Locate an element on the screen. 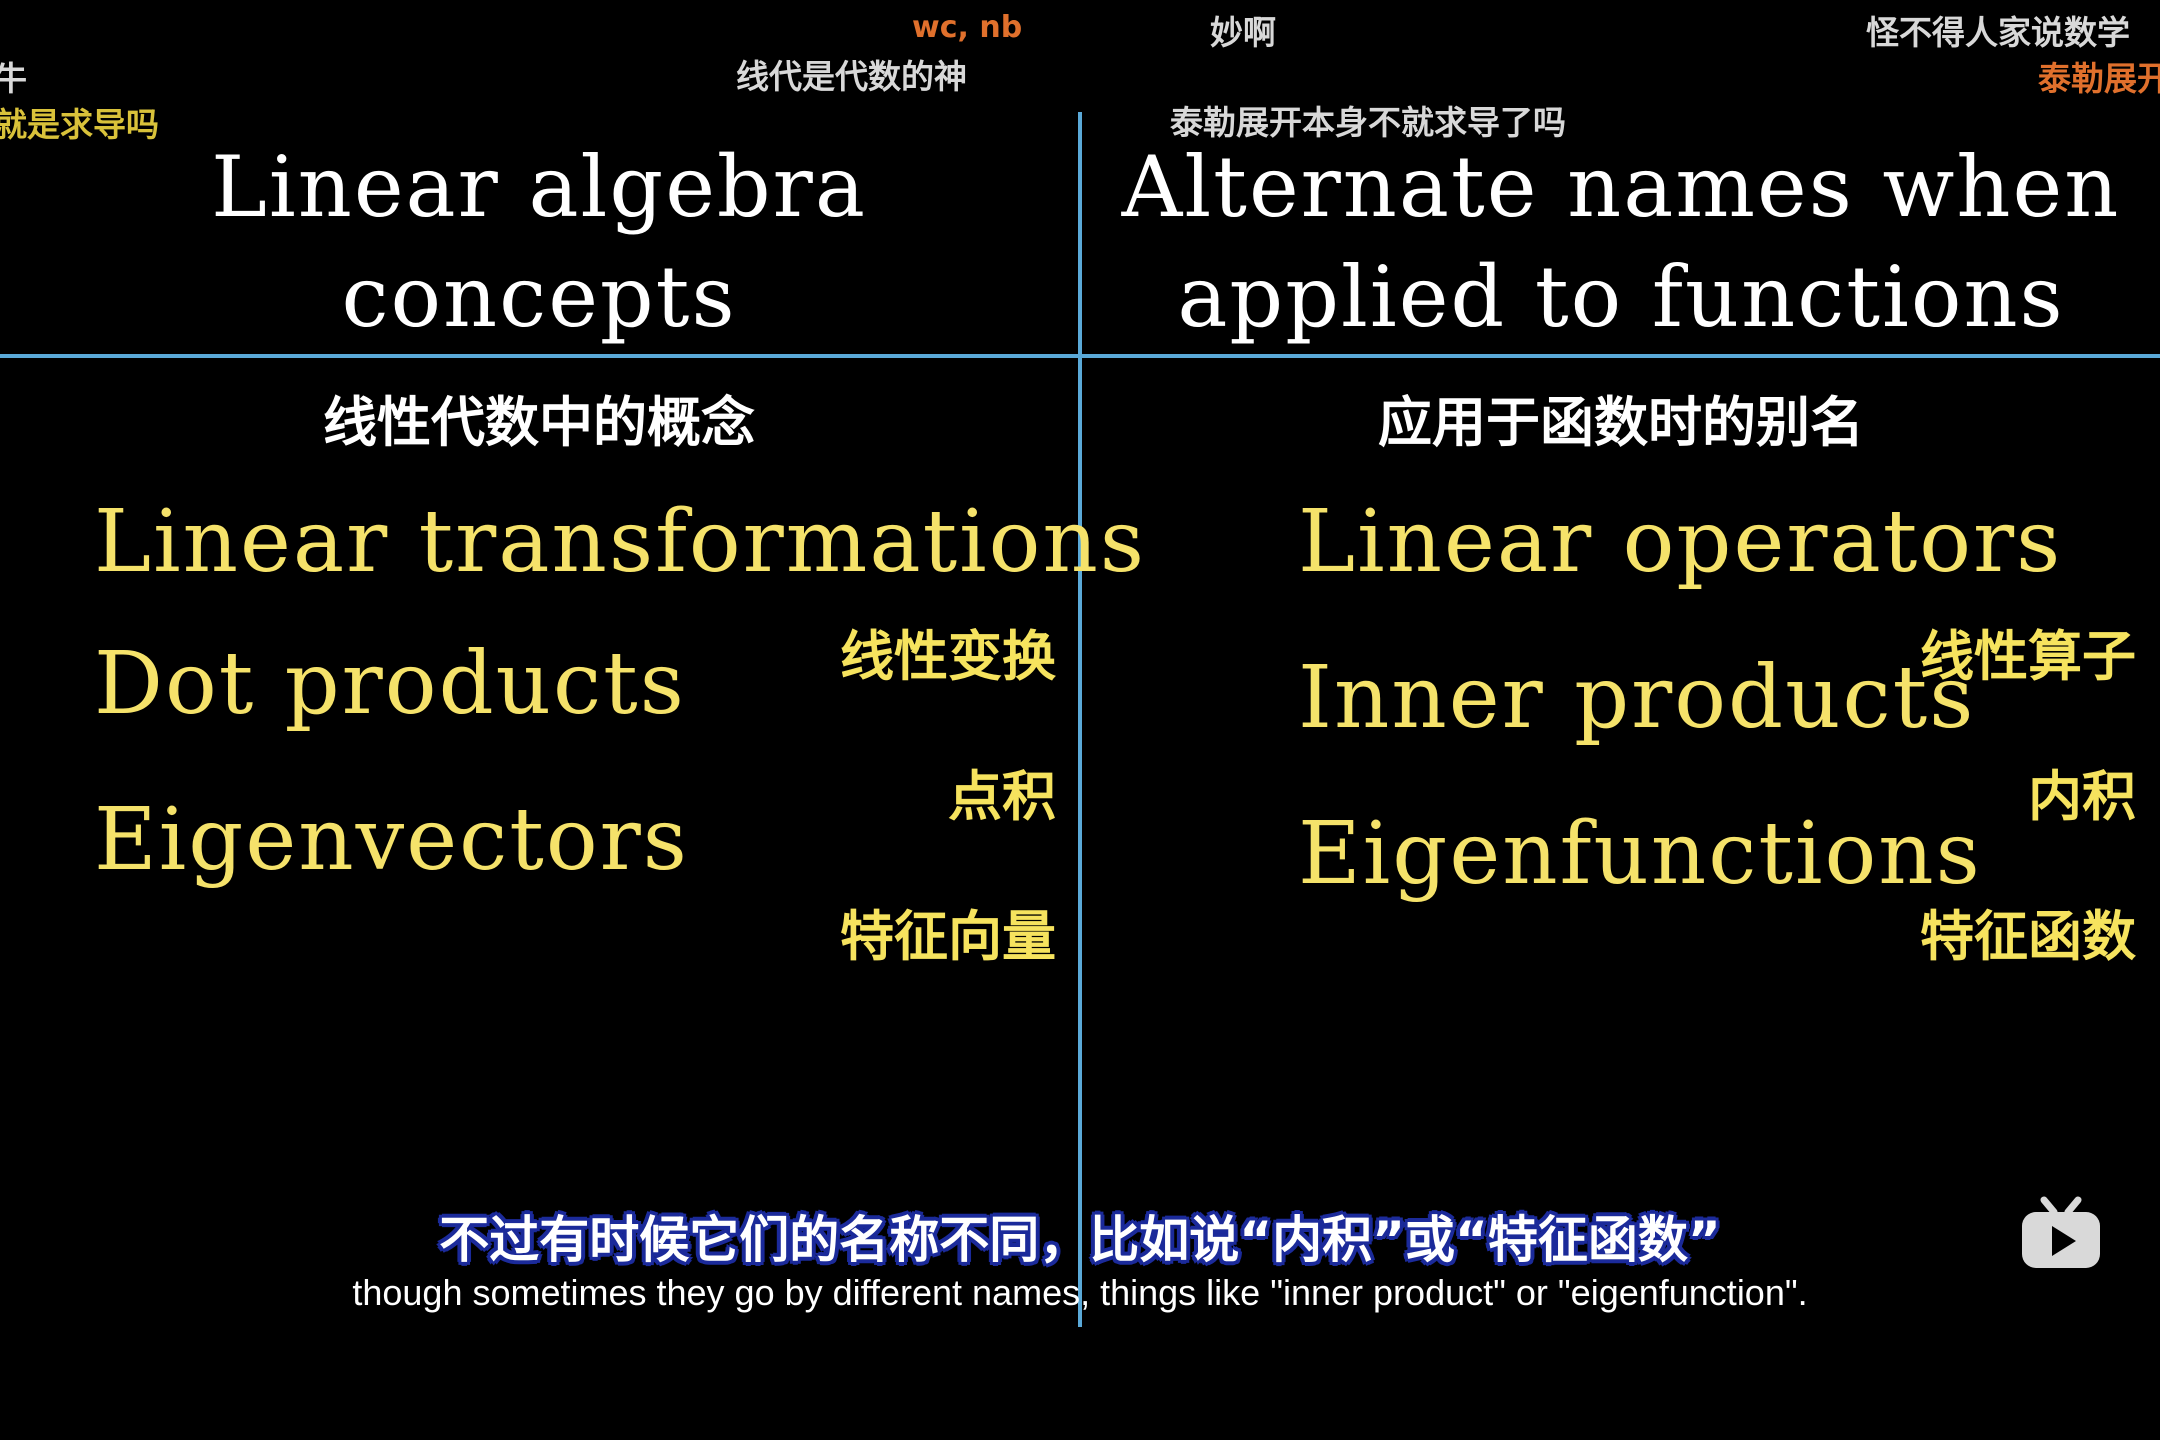 The height and width of the screenshot is (1440, 2160). left-heading-line2: concepts is located at coordinates (539, 297).